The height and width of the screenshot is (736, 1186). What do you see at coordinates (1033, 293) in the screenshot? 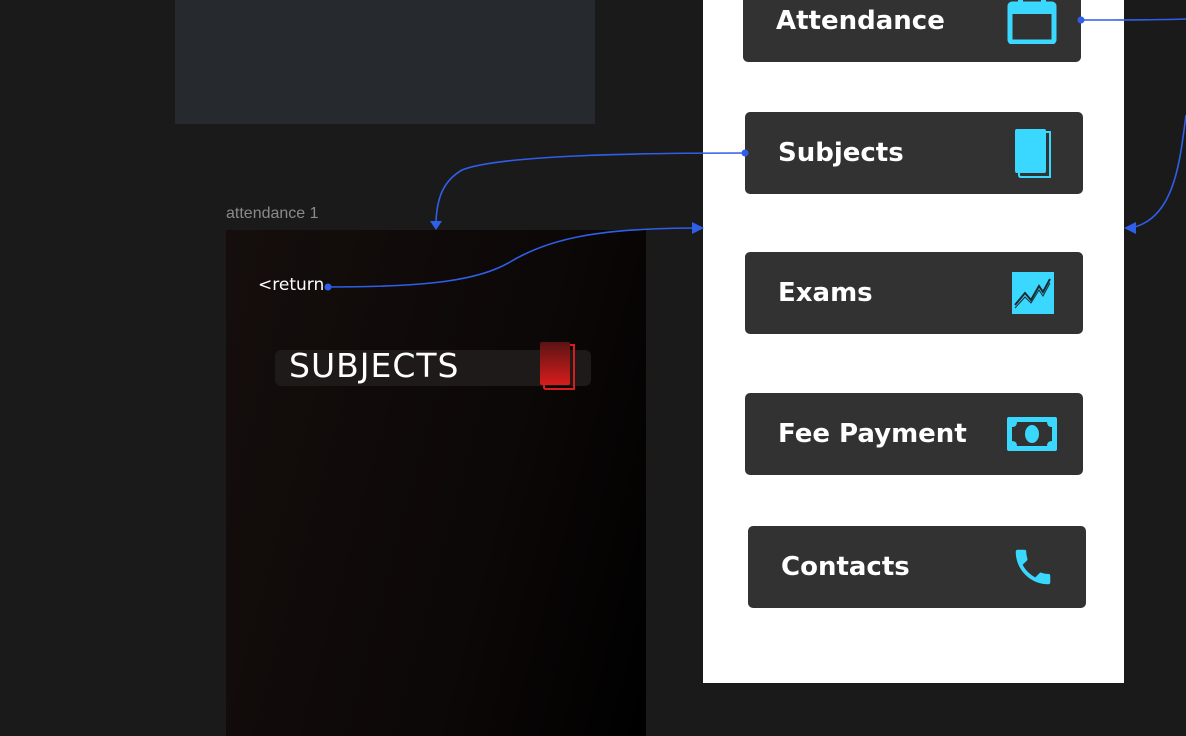
I see `chart-icon` at bounding box center [1033, 293].